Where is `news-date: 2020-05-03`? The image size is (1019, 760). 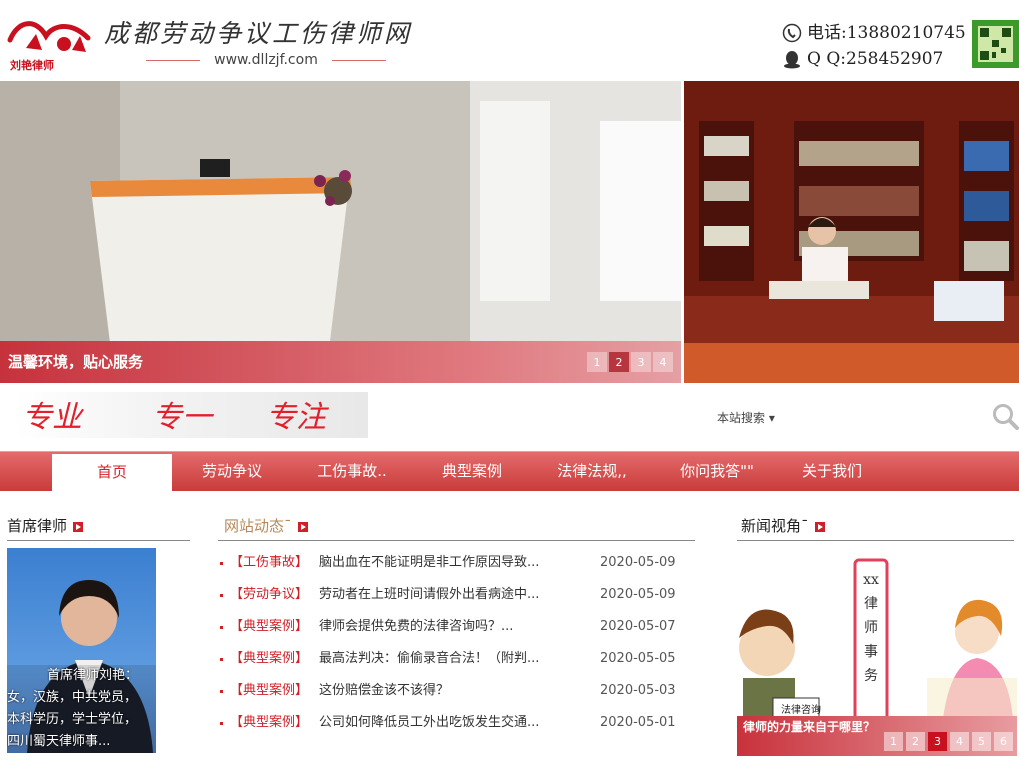 news-date: 2020-05-03 is located at coordinates (638, 690).